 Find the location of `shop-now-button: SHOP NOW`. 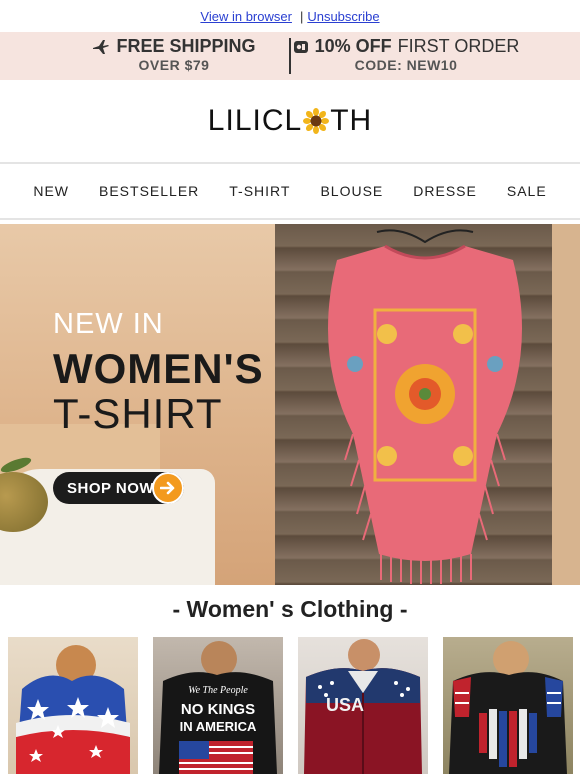

shop-now-button: SHOP NOW is located at coordinates (118, 488).